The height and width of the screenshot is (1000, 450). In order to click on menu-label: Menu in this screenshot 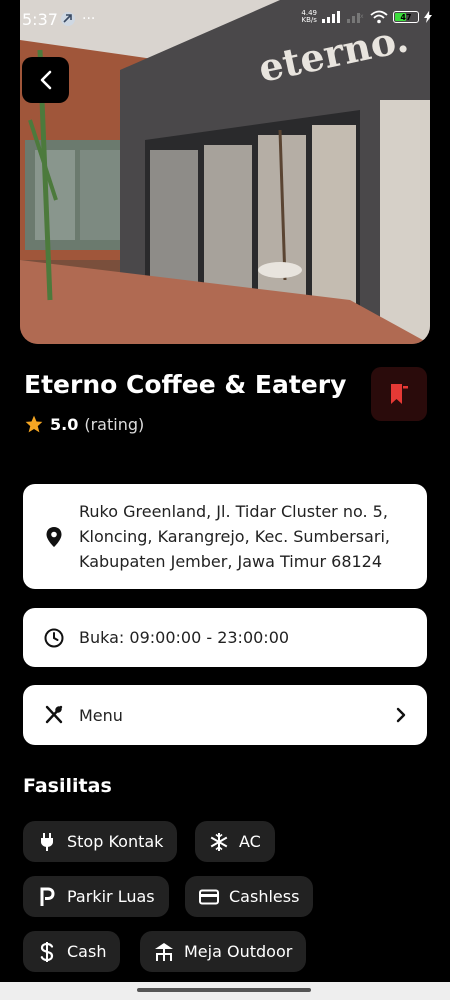, I will do `click(101, 715)`.